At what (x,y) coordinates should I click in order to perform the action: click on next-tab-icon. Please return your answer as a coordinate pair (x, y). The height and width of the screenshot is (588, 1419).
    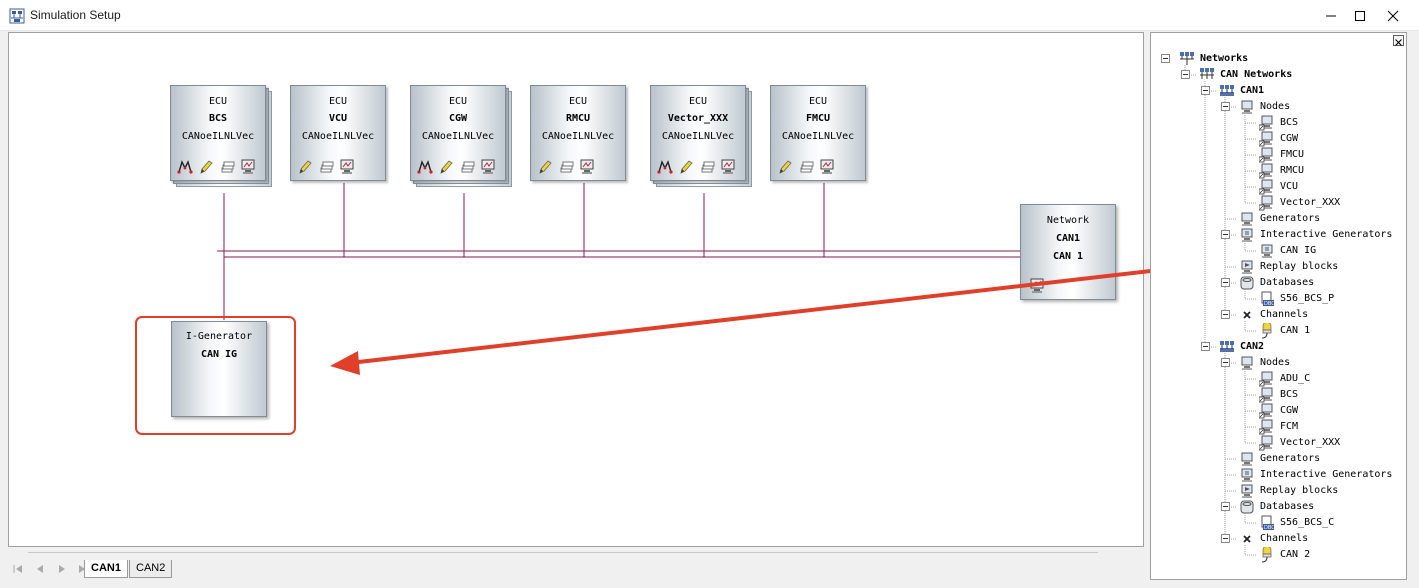
    Looking at the image, I should click on (62, 569).